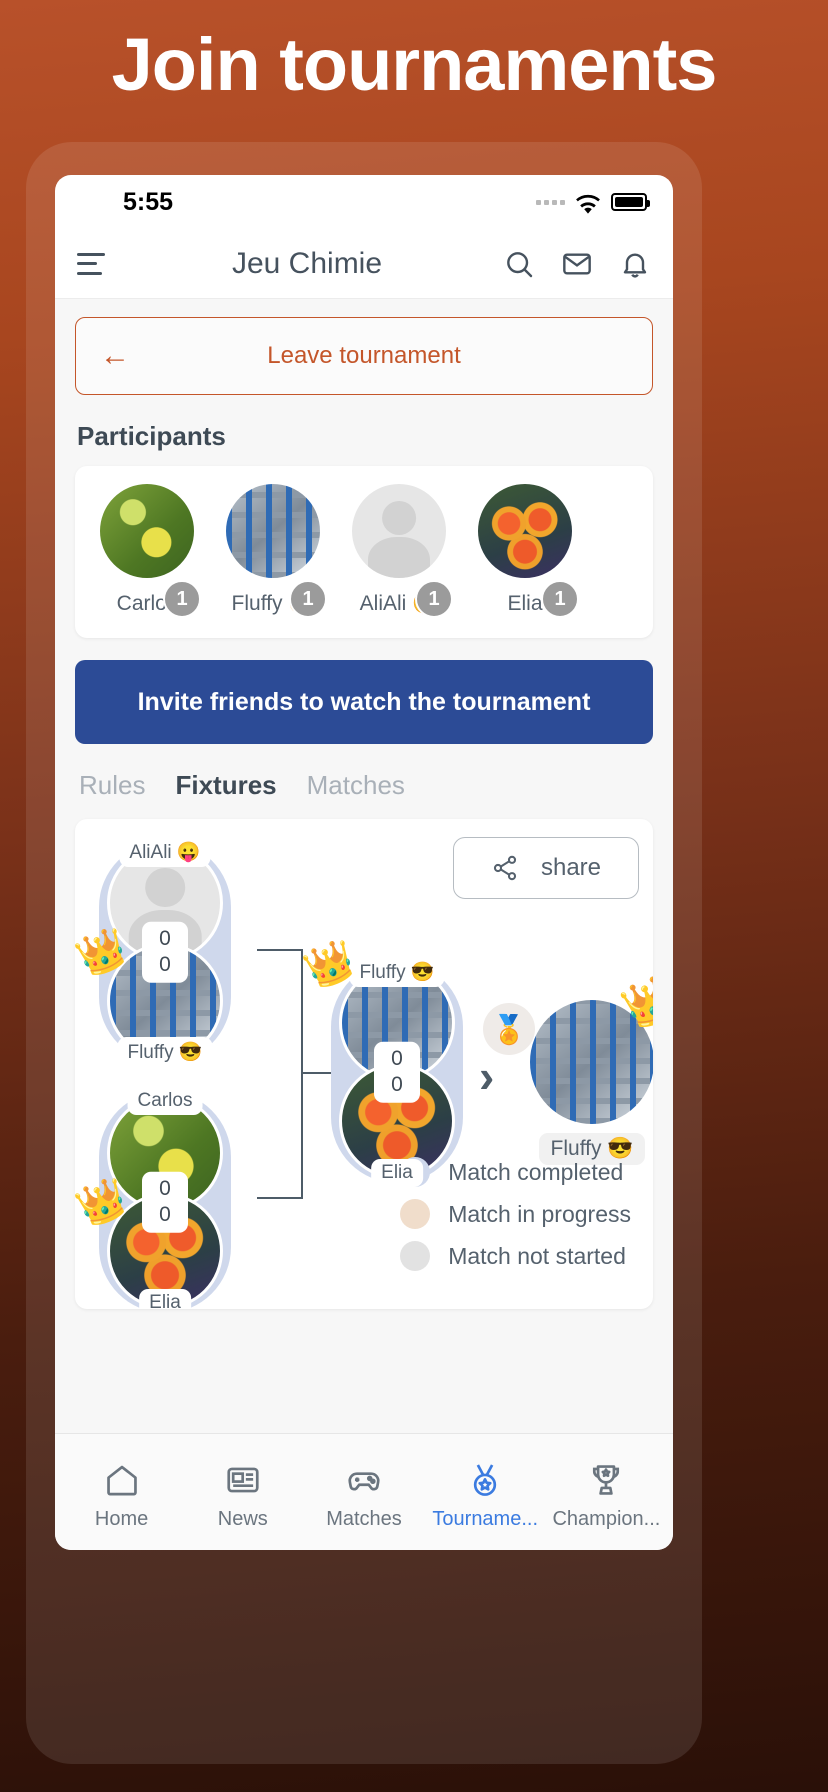  What do you see at coordinates (92, 263) in the screenshot?
I see `hamburger-menu-icon` at bounding box center [92, 263].